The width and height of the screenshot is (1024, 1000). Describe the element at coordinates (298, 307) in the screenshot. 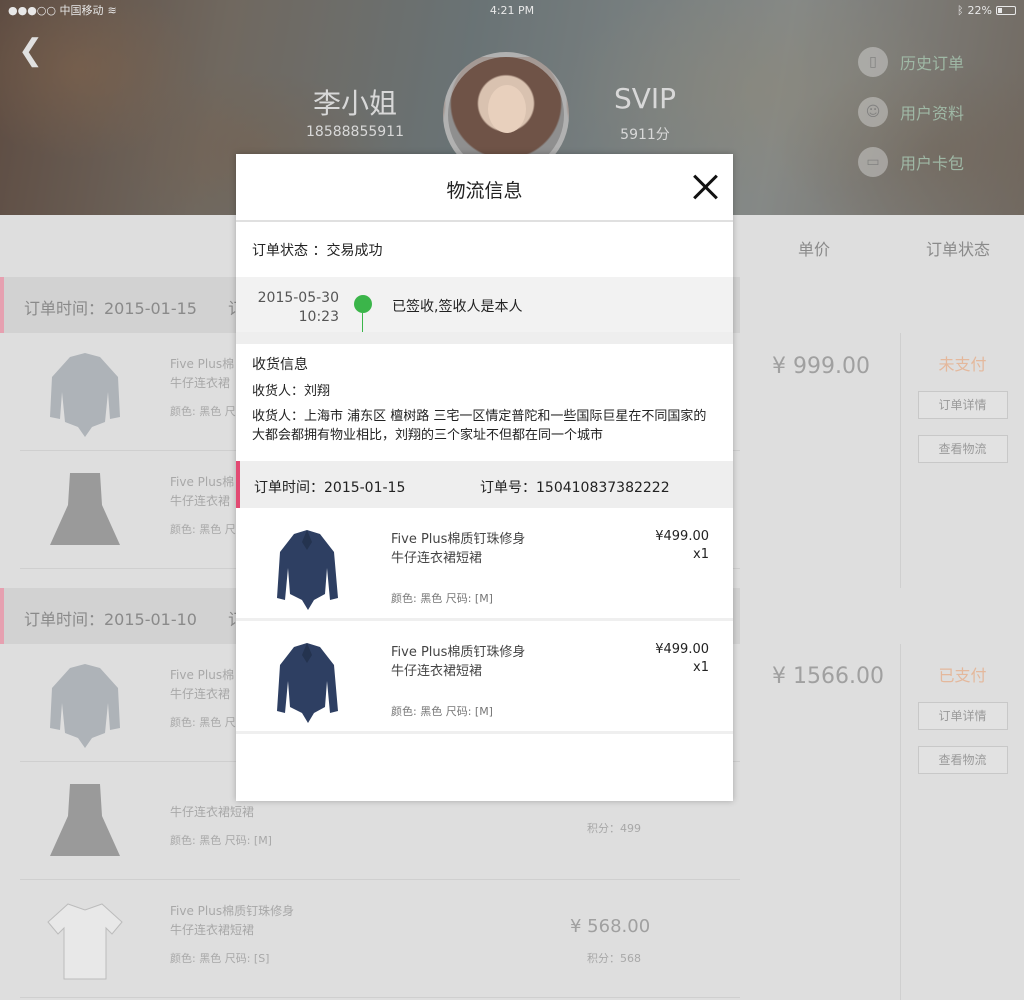

I see `tracking-datetime: 2015-05-30 10:23` at that location.